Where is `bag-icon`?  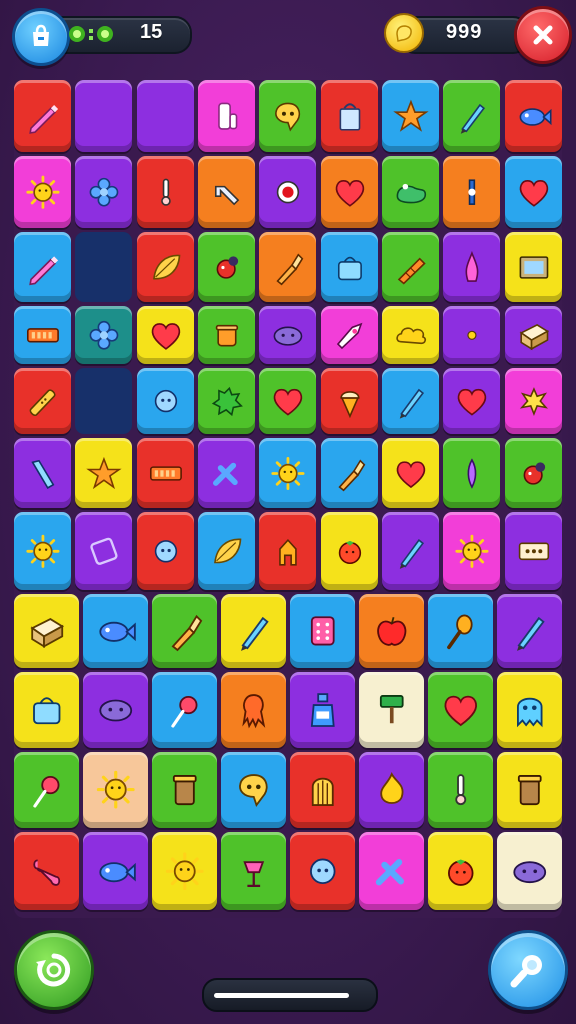
bag-icon is located at coordinates (349, 267).